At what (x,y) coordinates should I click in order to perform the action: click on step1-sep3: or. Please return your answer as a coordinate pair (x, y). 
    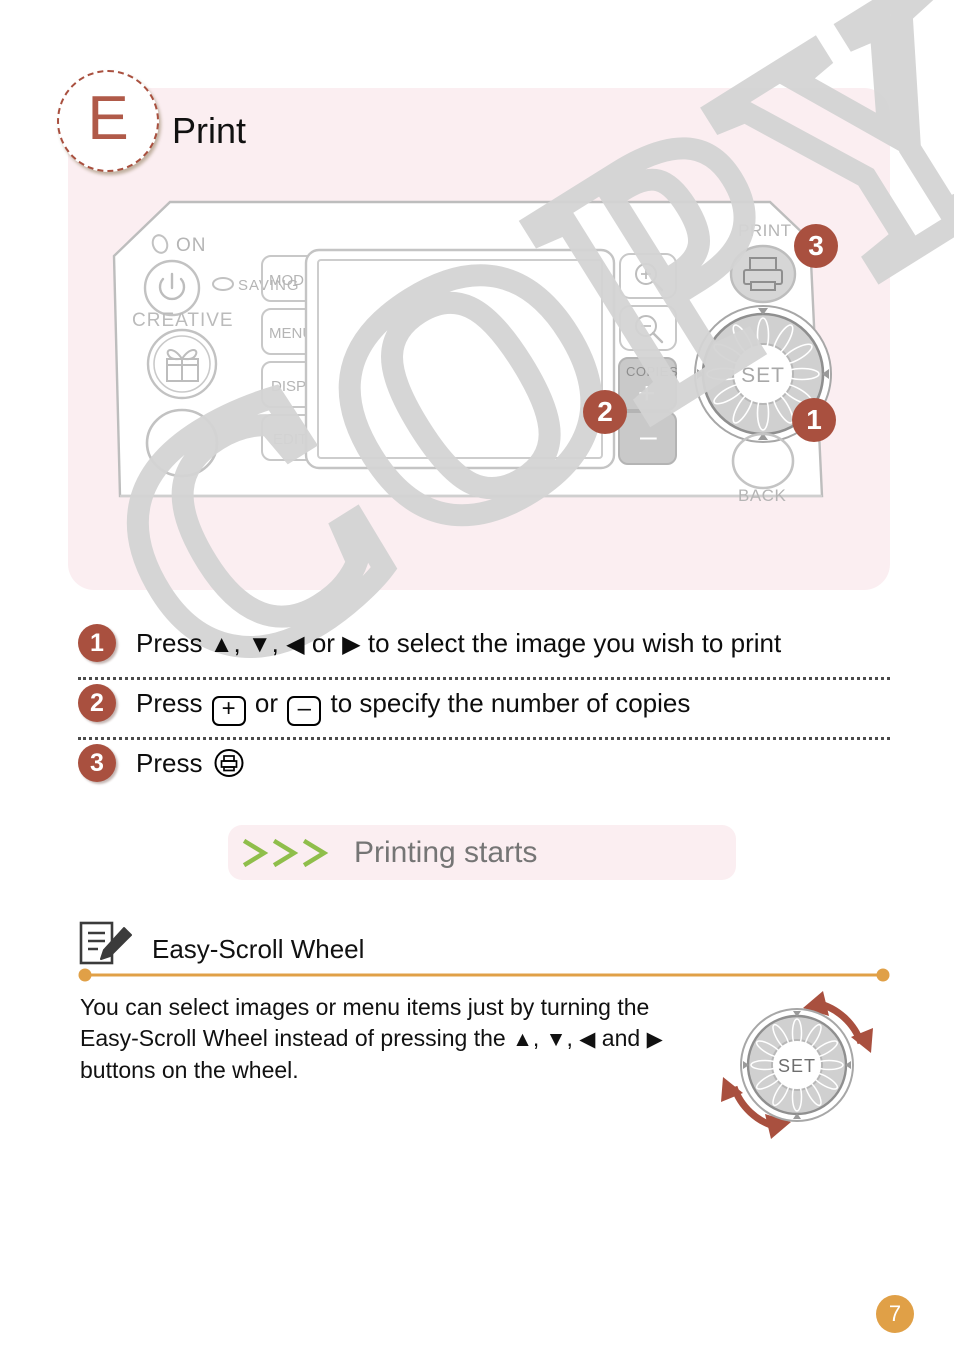
    Looking at the image, I should click on (323, 643).